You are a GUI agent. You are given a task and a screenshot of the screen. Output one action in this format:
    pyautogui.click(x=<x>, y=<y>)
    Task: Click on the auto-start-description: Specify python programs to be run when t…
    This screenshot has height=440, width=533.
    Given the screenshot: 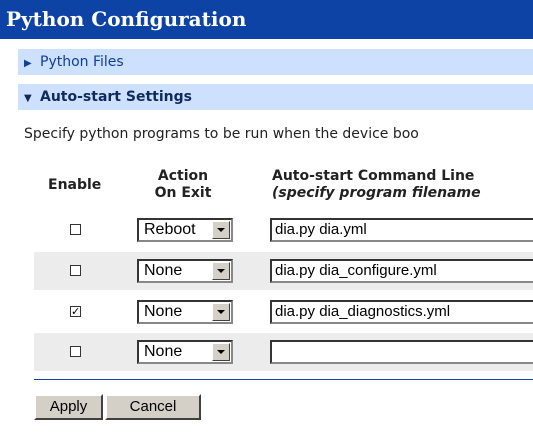 What is the action you would take?
    pyautogui.click(x=221, y=134)
    